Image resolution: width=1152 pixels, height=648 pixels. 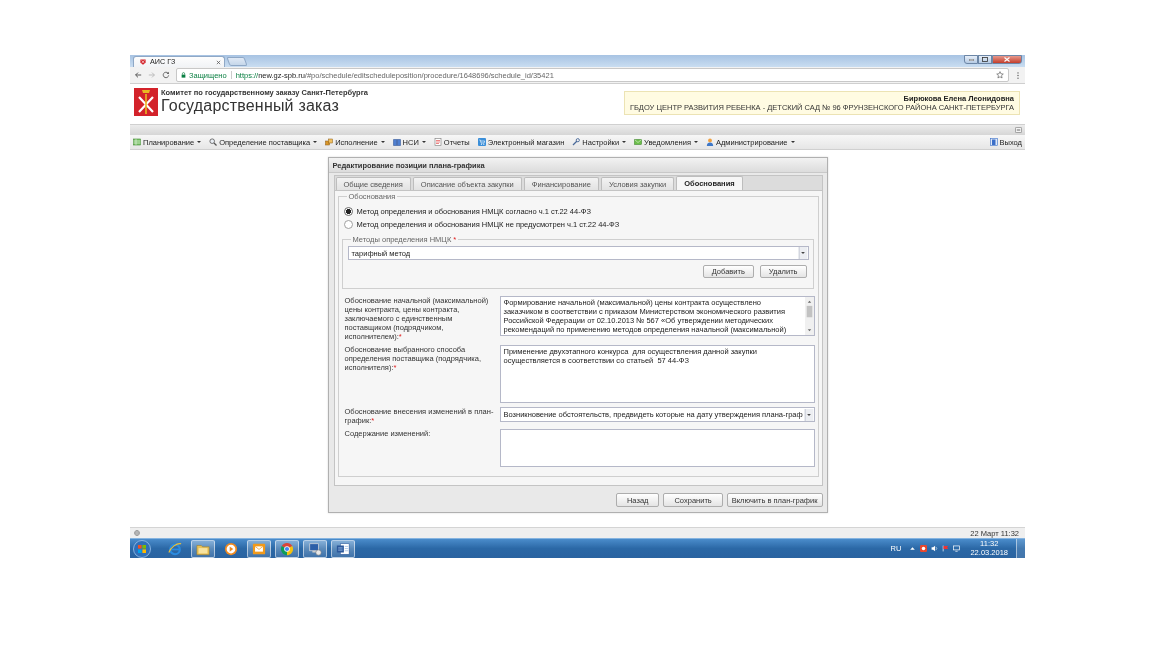 I want to click on cart-icon, so click(x=481, y=142).